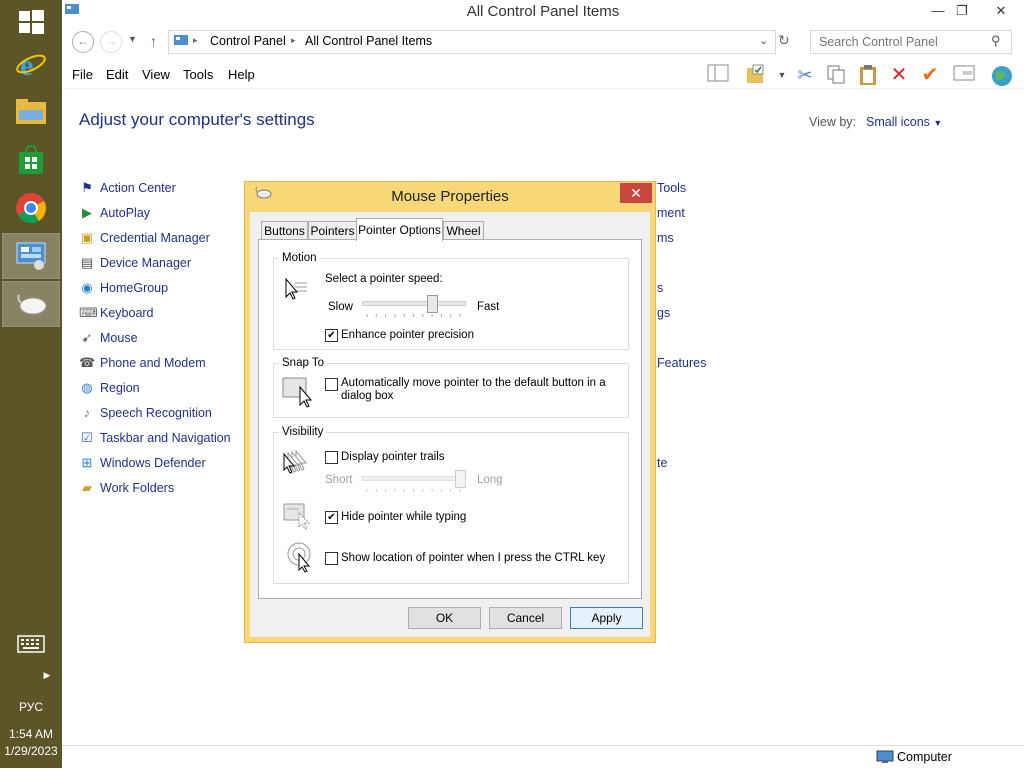 The image size is (1024, 769). What do you see at coordinates (763, 40) in the screenshot?
I see `address-dropdown-icon: ⌄` at bounding box center [763, 40].